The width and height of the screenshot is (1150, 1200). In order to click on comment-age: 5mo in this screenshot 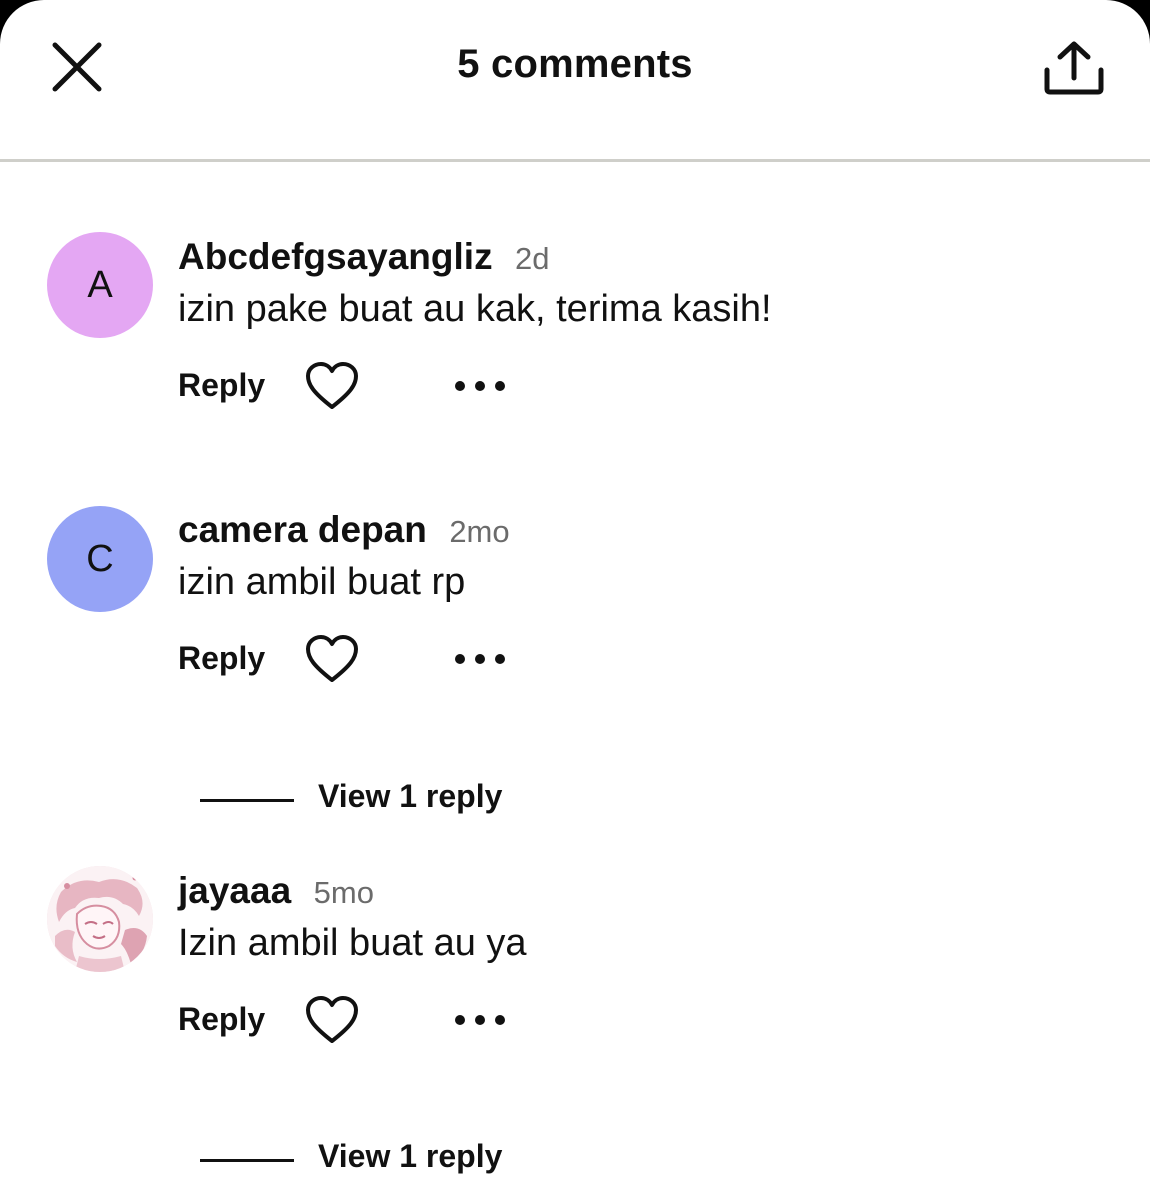, I will do `click(343, 892)`.